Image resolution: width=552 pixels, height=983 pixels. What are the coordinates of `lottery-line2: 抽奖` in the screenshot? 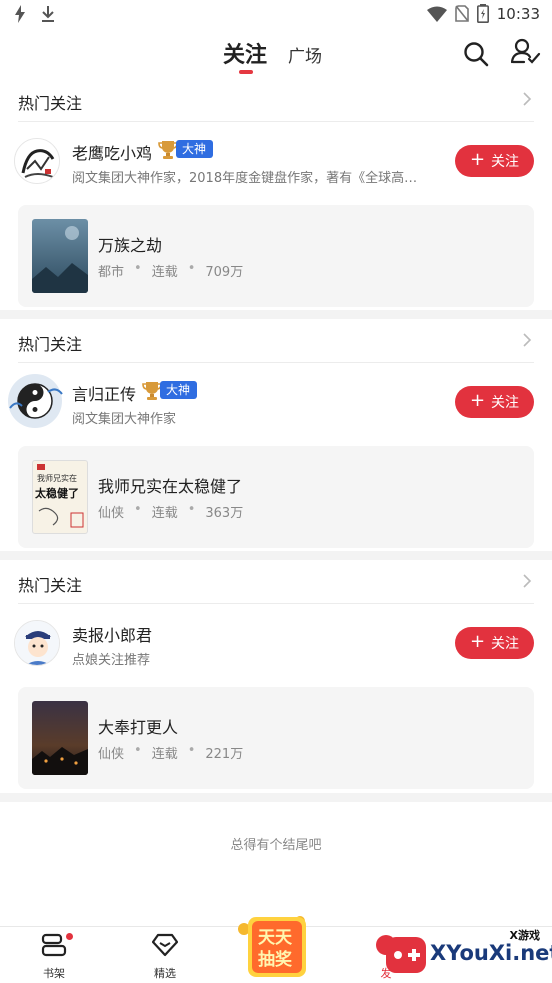 It's located at (275, 960).